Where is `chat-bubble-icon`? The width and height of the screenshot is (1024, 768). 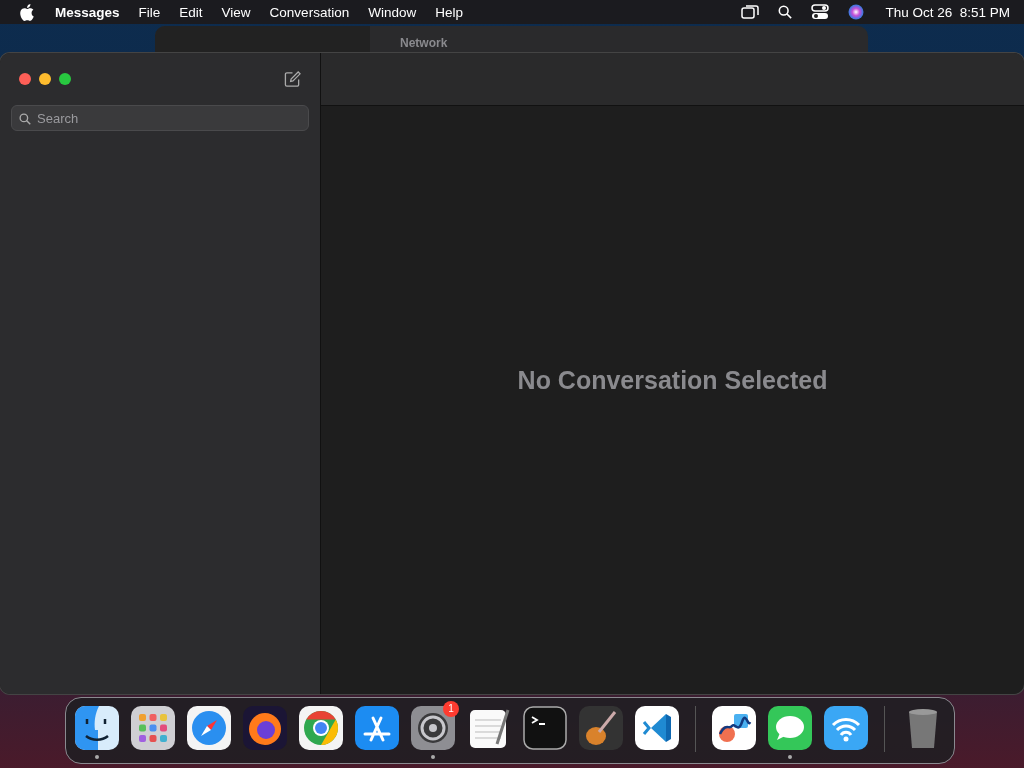 chat-bubble-icon is located at coordinates (790, 728).